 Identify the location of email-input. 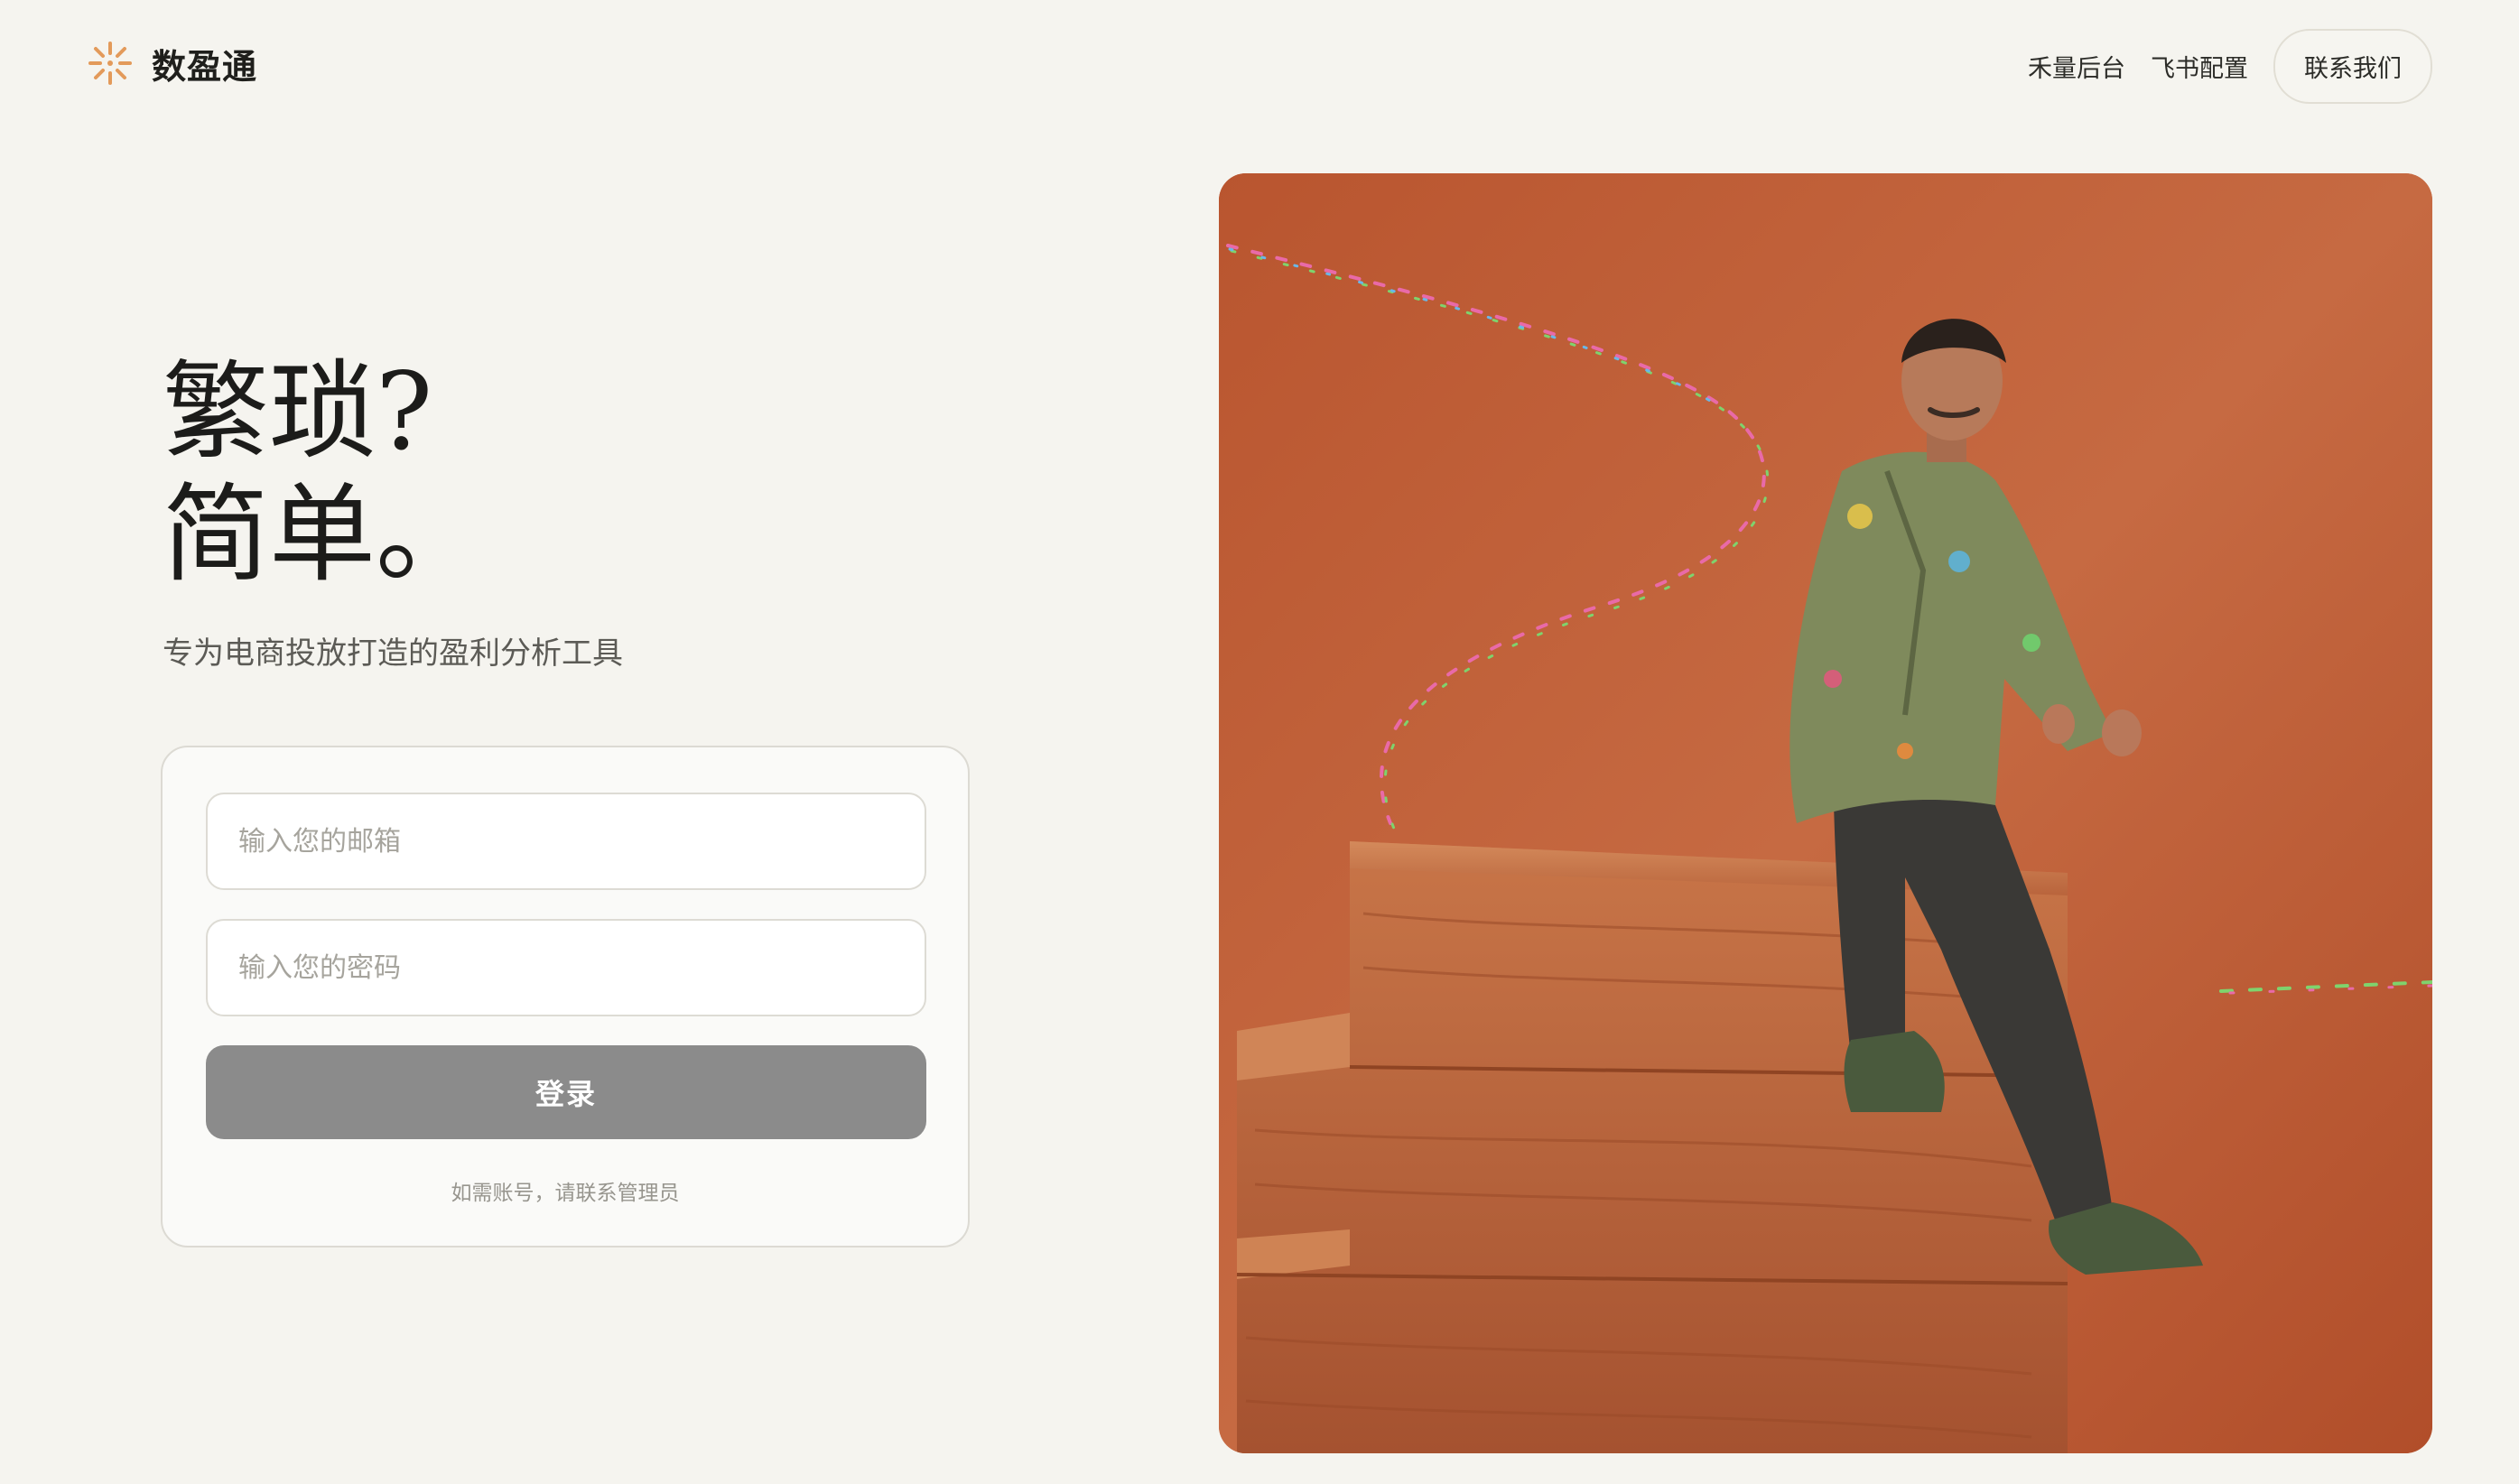
(581, 841).